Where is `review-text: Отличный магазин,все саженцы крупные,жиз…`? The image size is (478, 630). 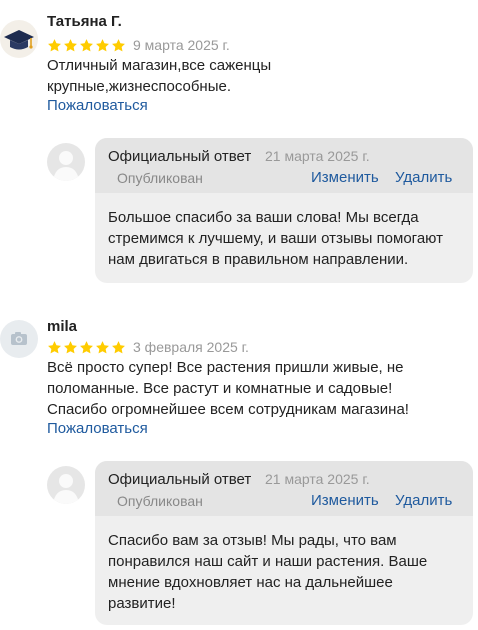 review-text: Отличный магазин,все саженцы крупные,жиз… is located at coordinates (257, 76).